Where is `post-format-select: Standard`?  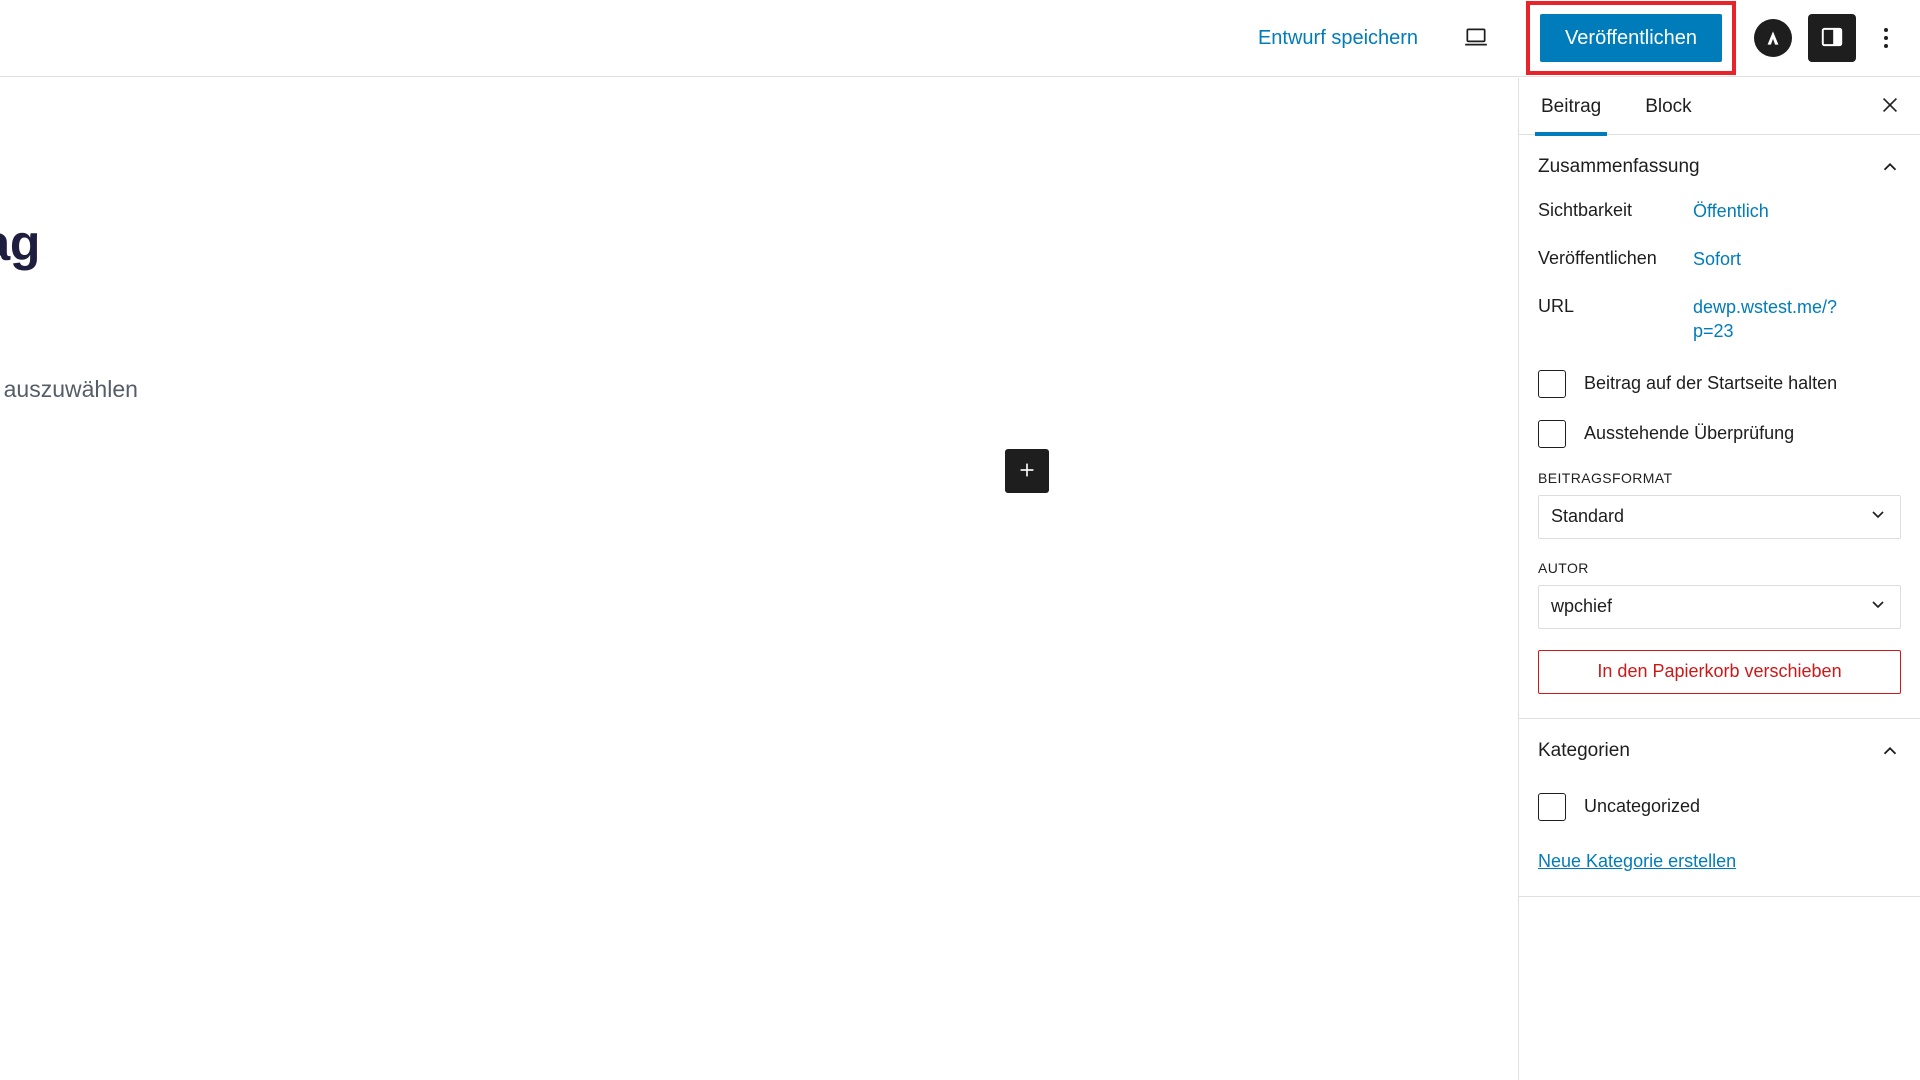
post-format-select: Standard is located at coordinates (1719, 516).